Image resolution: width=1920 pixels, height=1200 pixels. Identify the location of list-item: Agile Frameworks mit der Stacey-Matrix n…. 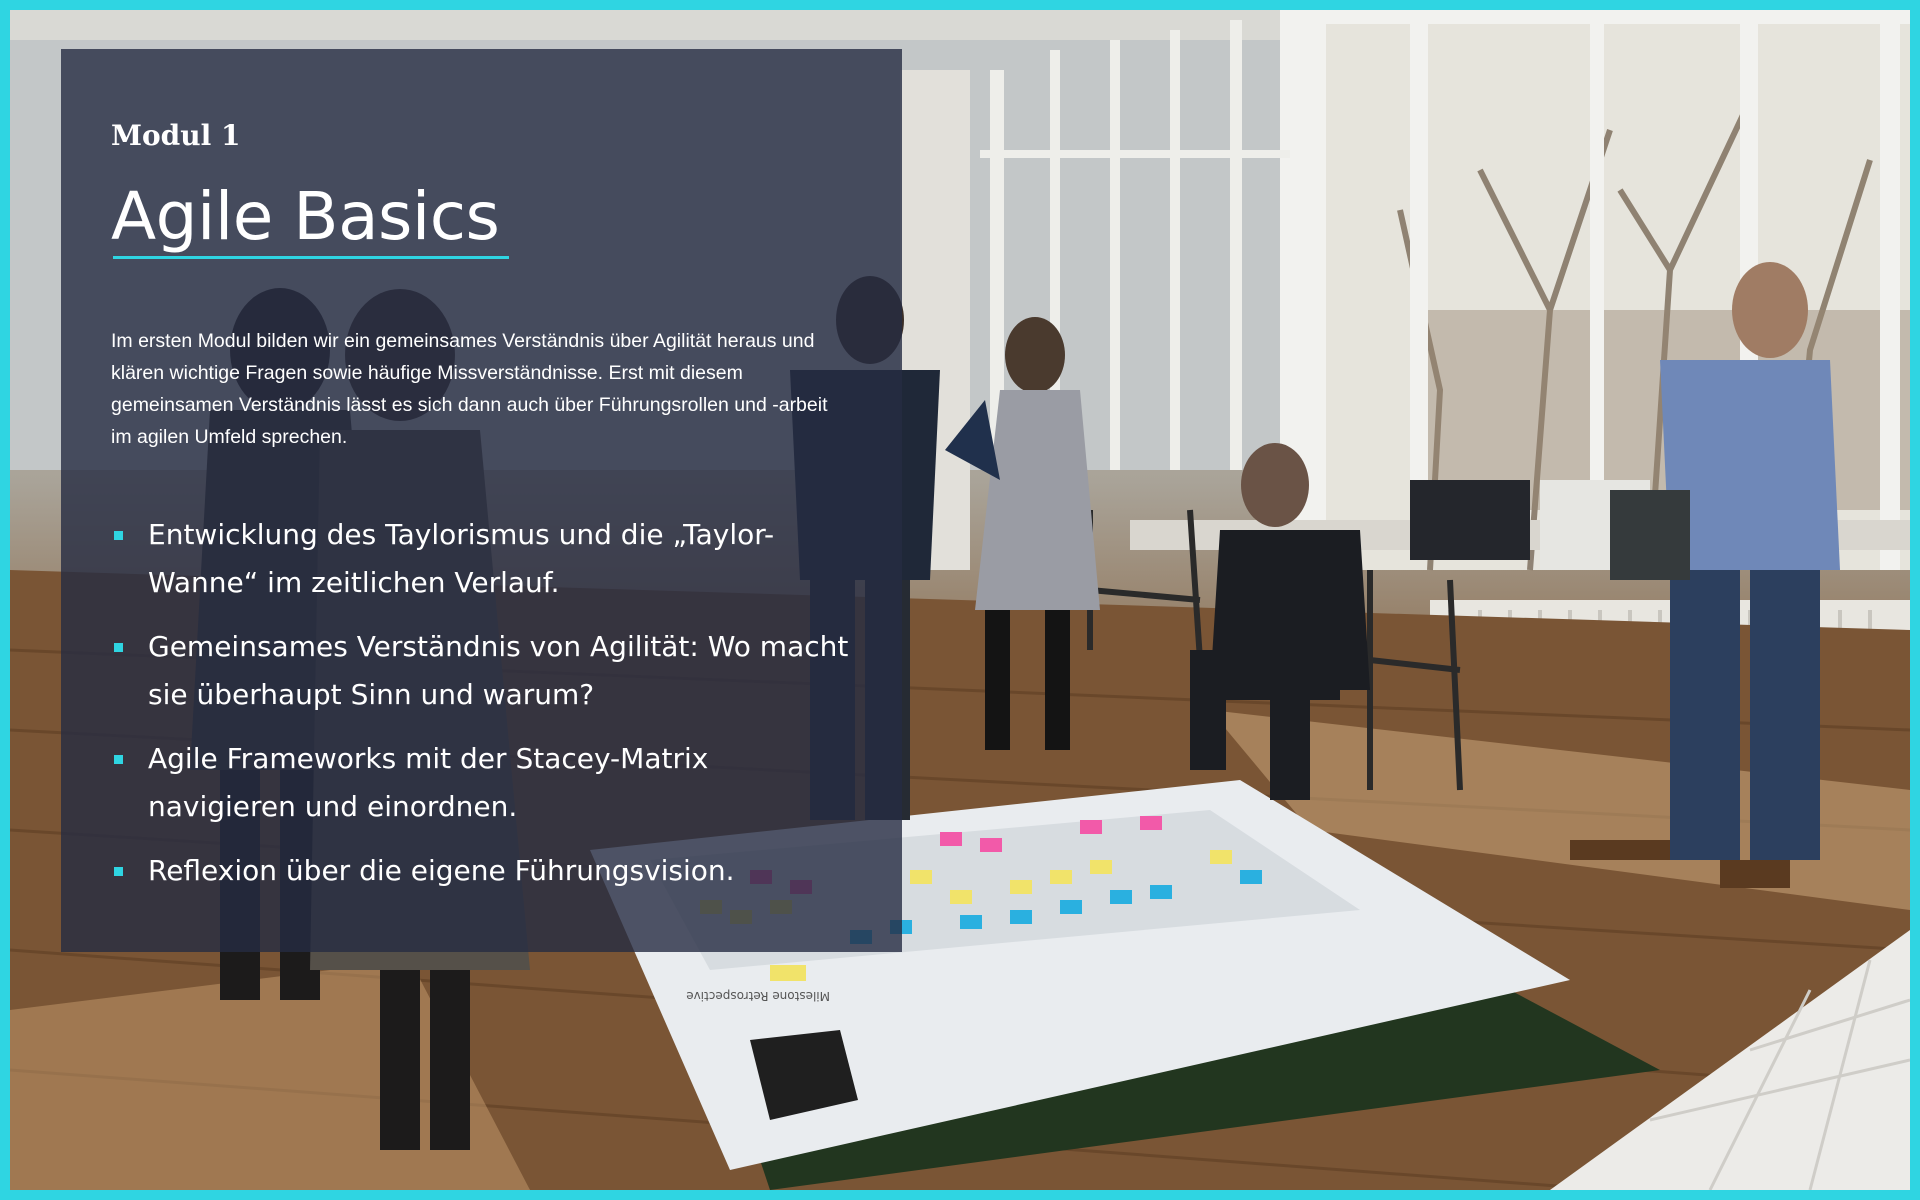
(481, 783).